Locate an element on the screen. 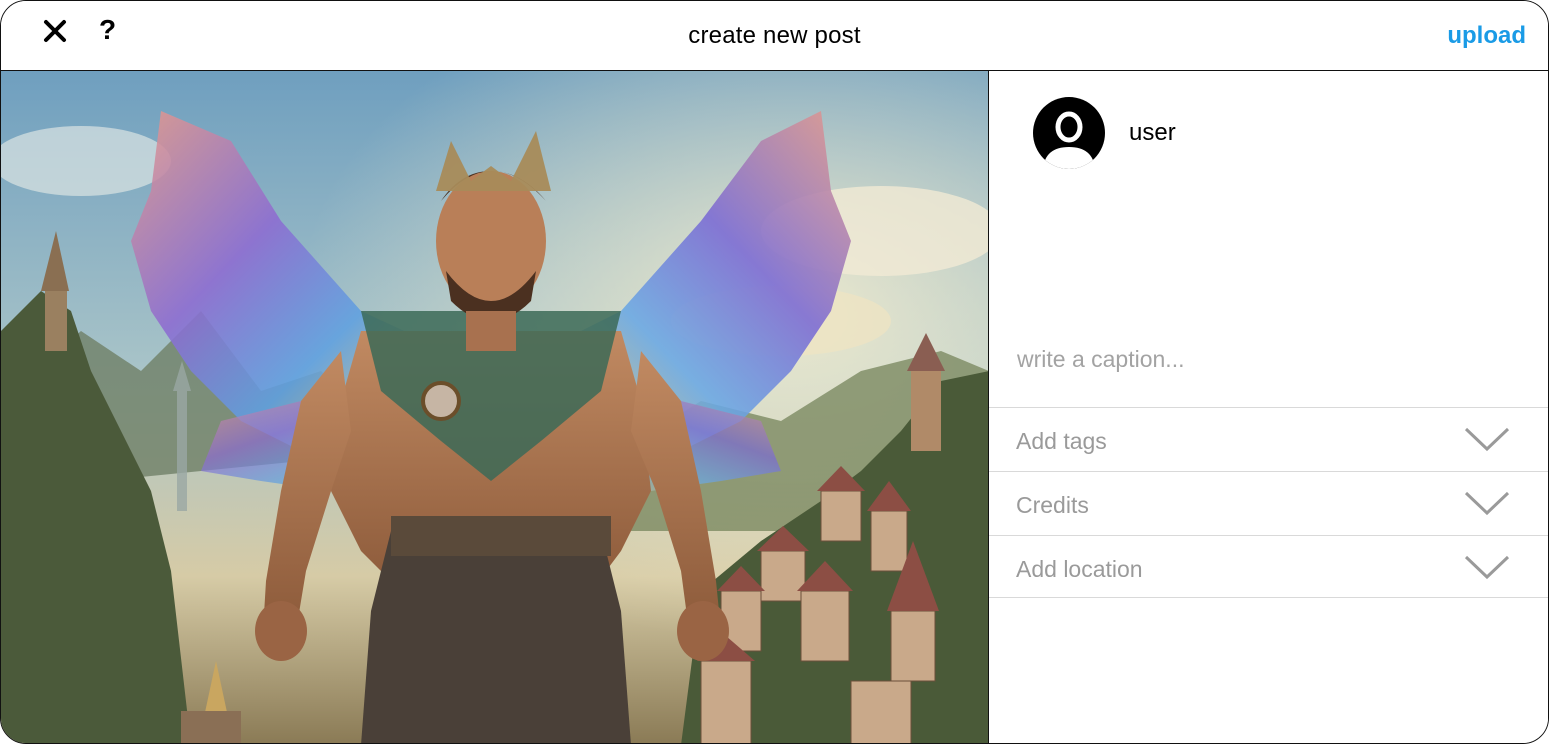 This screenshot has width=1549, height=744. add-location-label: Add location is located at coordinates (1079, 569).